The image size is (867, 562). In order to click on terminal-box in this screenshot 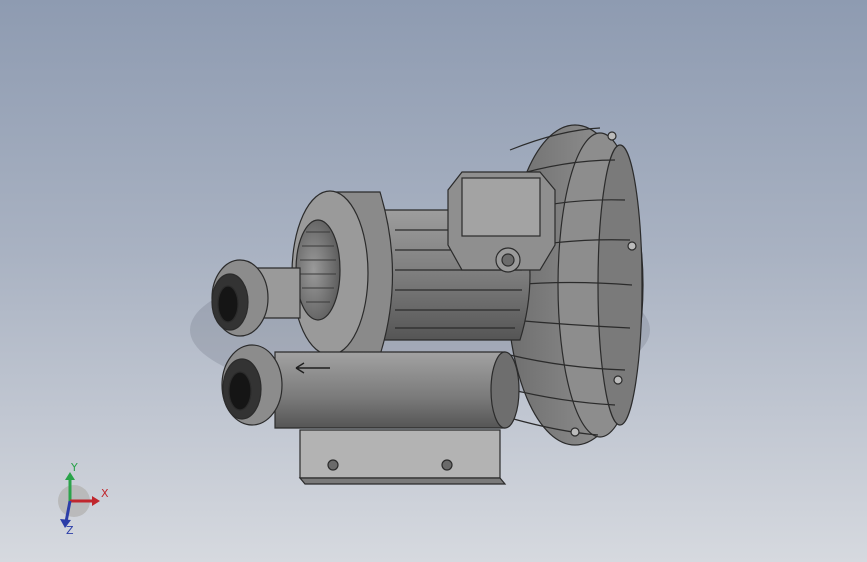, I will do `click(501, 222)`.